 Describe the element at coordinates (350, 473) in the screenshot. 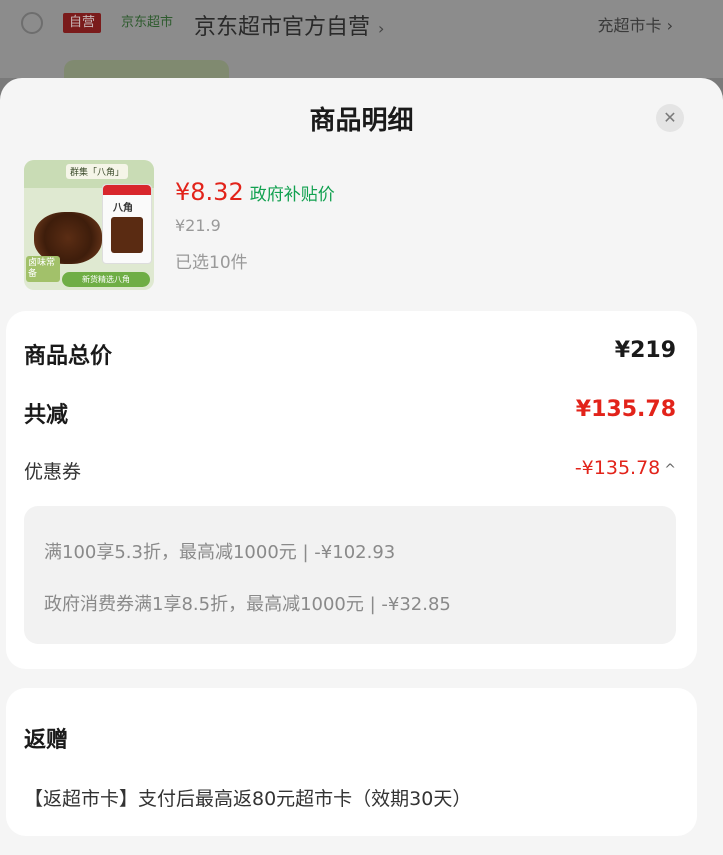

I see `coupon-row: 优惠券 -¥135.78 ^` at that location.